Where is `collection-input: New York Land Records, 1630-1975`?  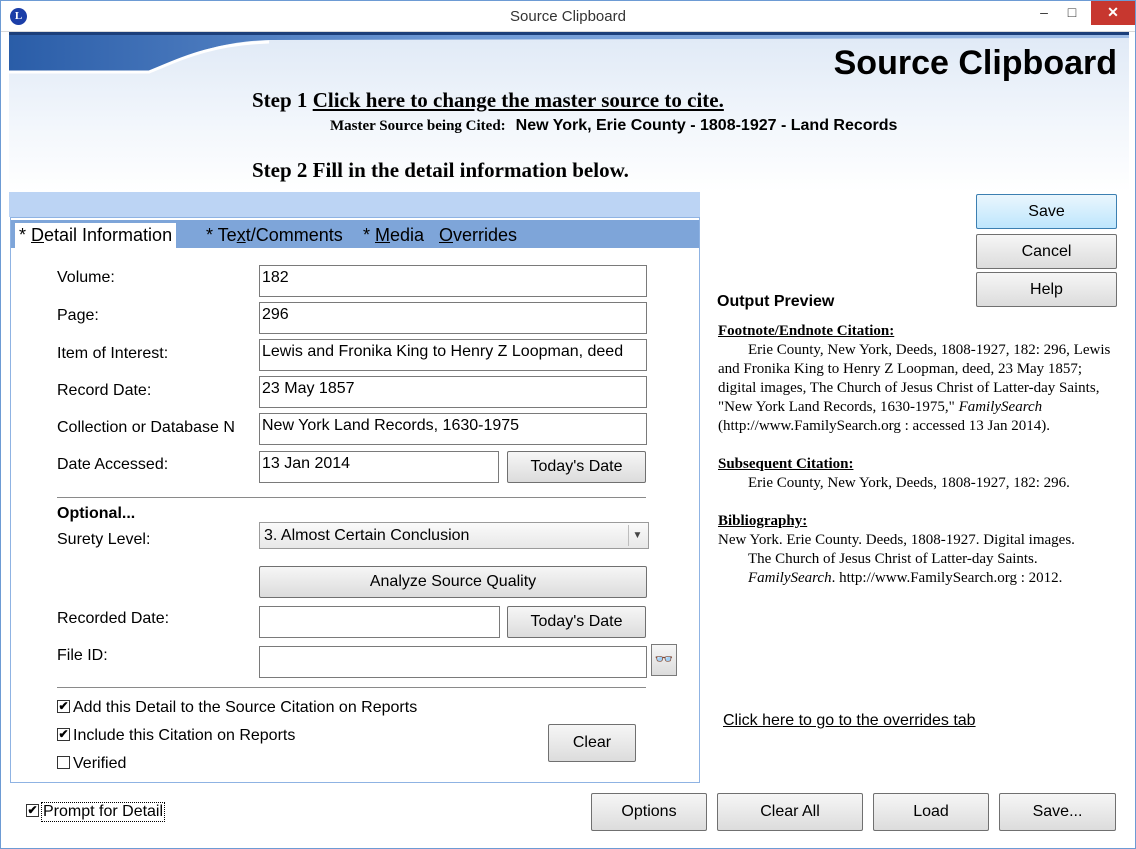
collection-input: New York Land Records, 1630-1975 is located at coordinates (453, 429).